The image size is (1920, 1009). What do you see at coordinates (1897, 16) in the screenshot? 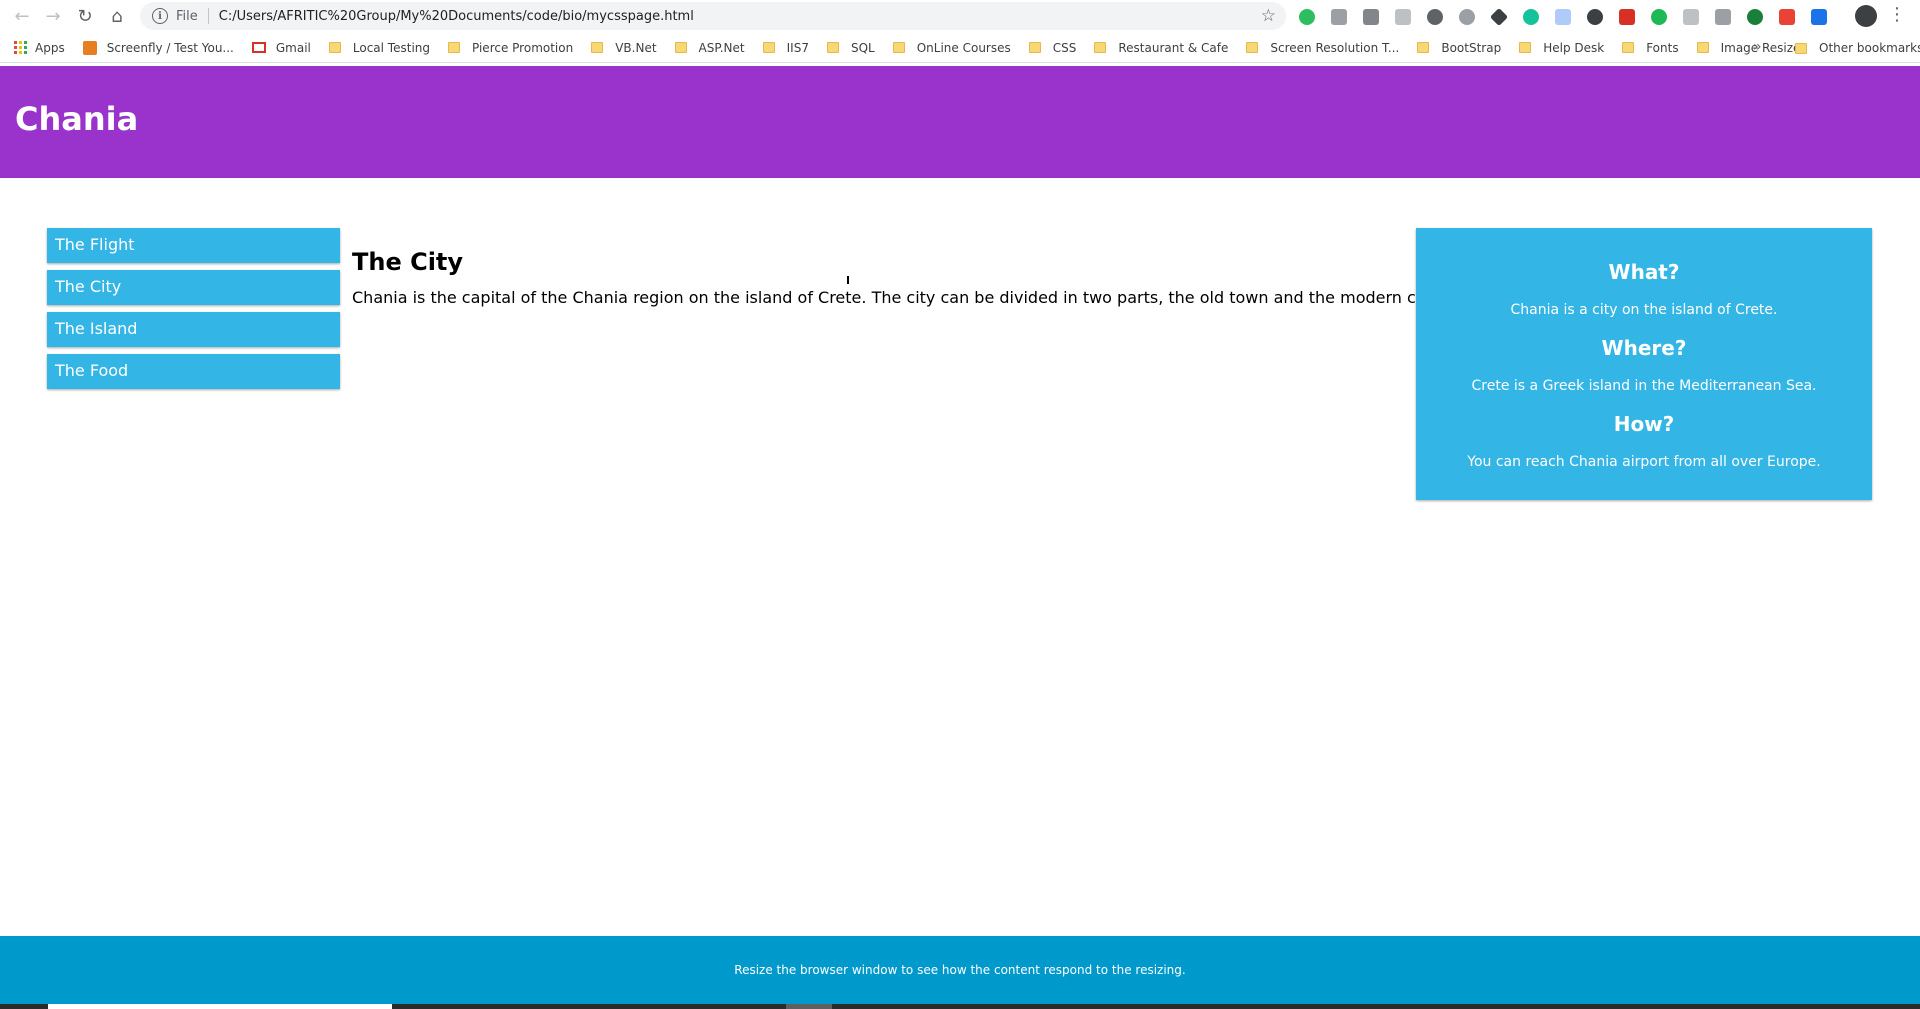
I see `browser-menu-icon: ⋮` at bounding box center [1897, 16].